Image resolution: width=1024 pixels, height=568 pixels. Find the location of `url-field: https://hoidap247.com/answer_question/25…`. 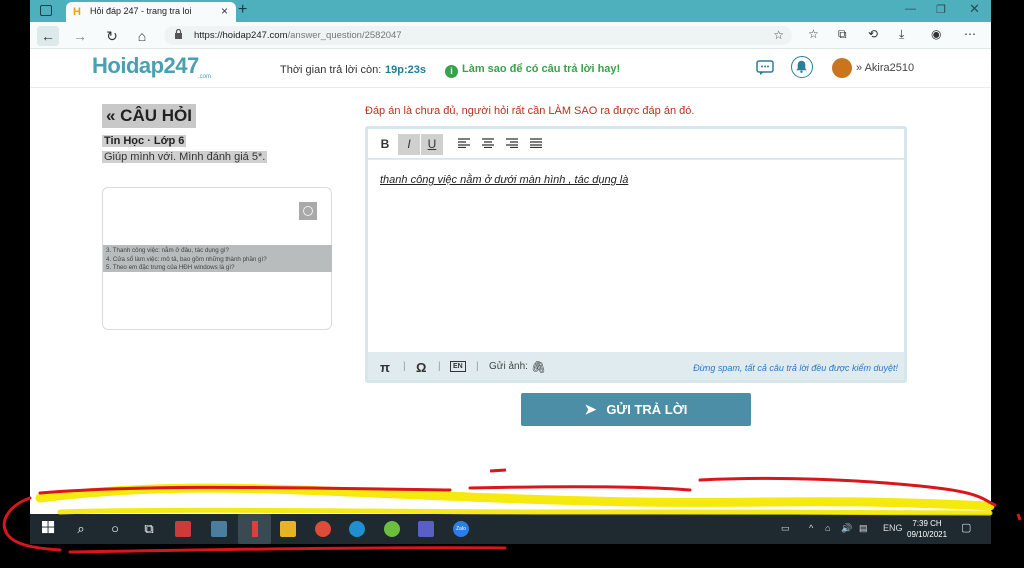

url-field: https://hoidap247.com/answer_question/25… is located at coordinates (478, 35).